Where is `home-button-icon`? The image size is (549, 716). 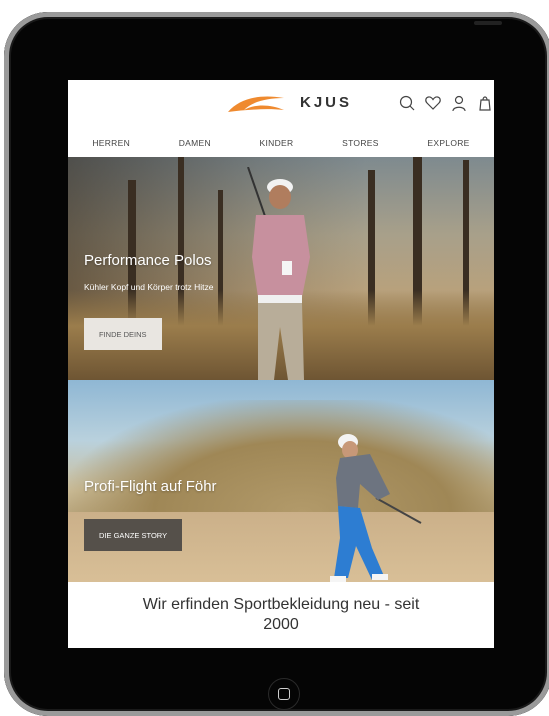
home-button-icon is located at coordinates (284, 694).